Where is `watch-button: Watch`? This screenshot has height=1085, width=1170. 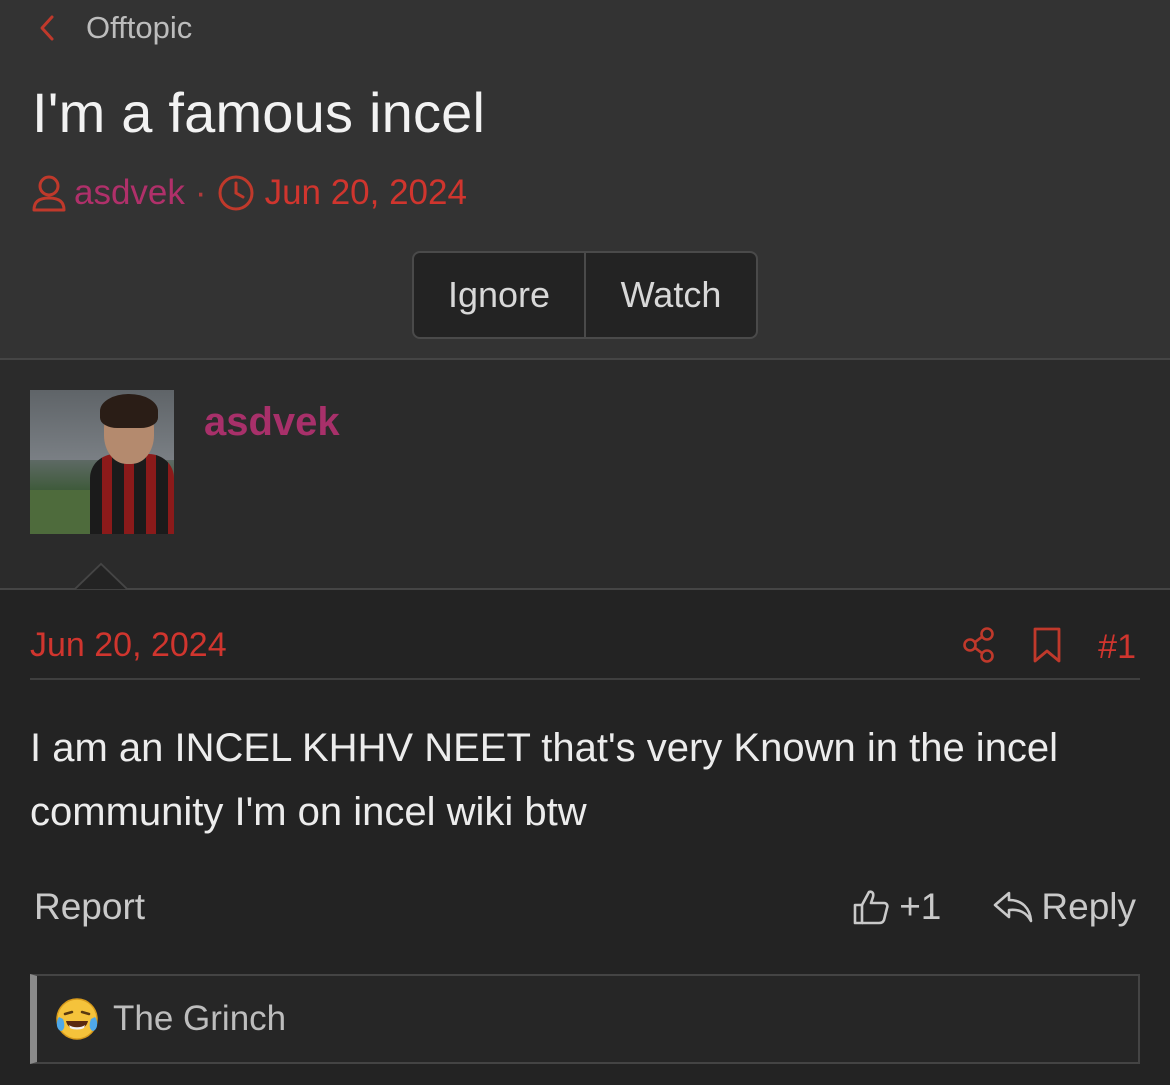
watch-button: Watch is located at coordinates (670, 295).